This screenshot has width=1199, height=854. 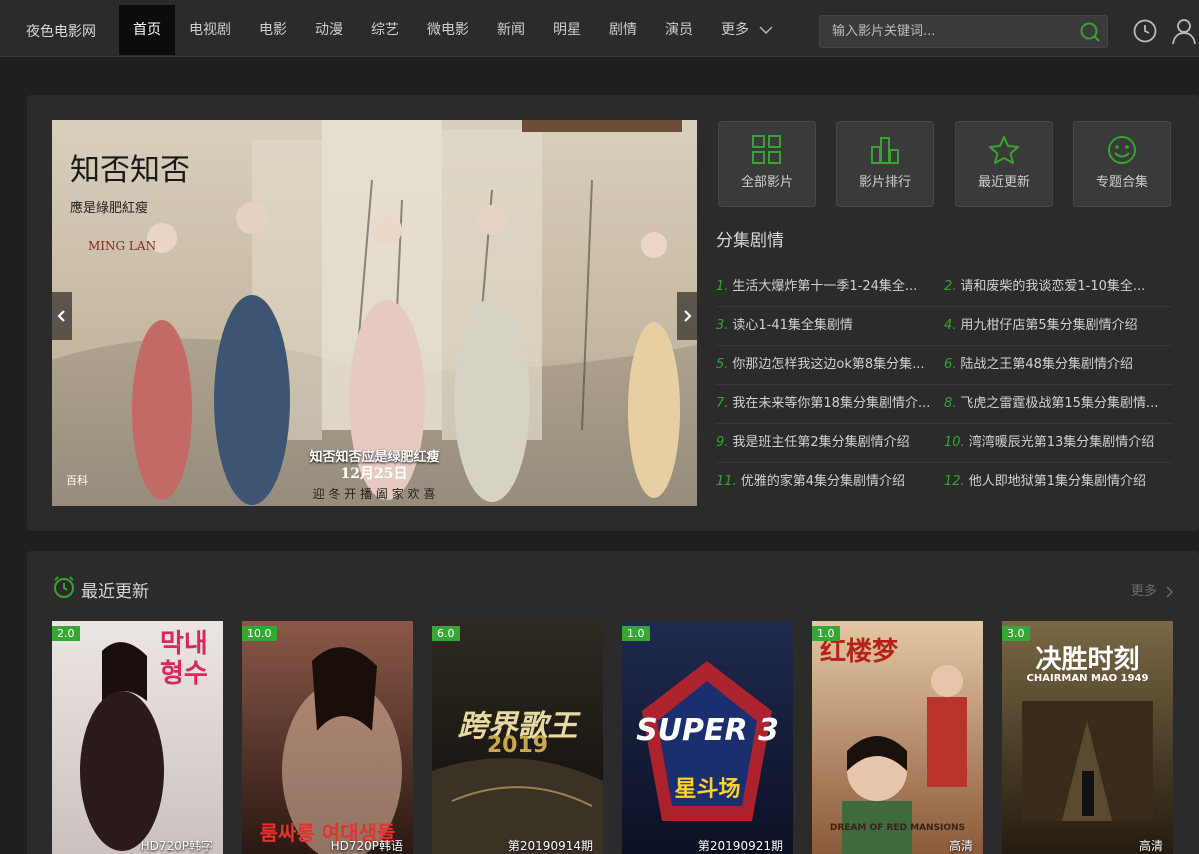 What do you see at coordinates (122, 246) in the screenshot?
I see `poster-roman-text: MING LAN` at bounding box center [122, 246].